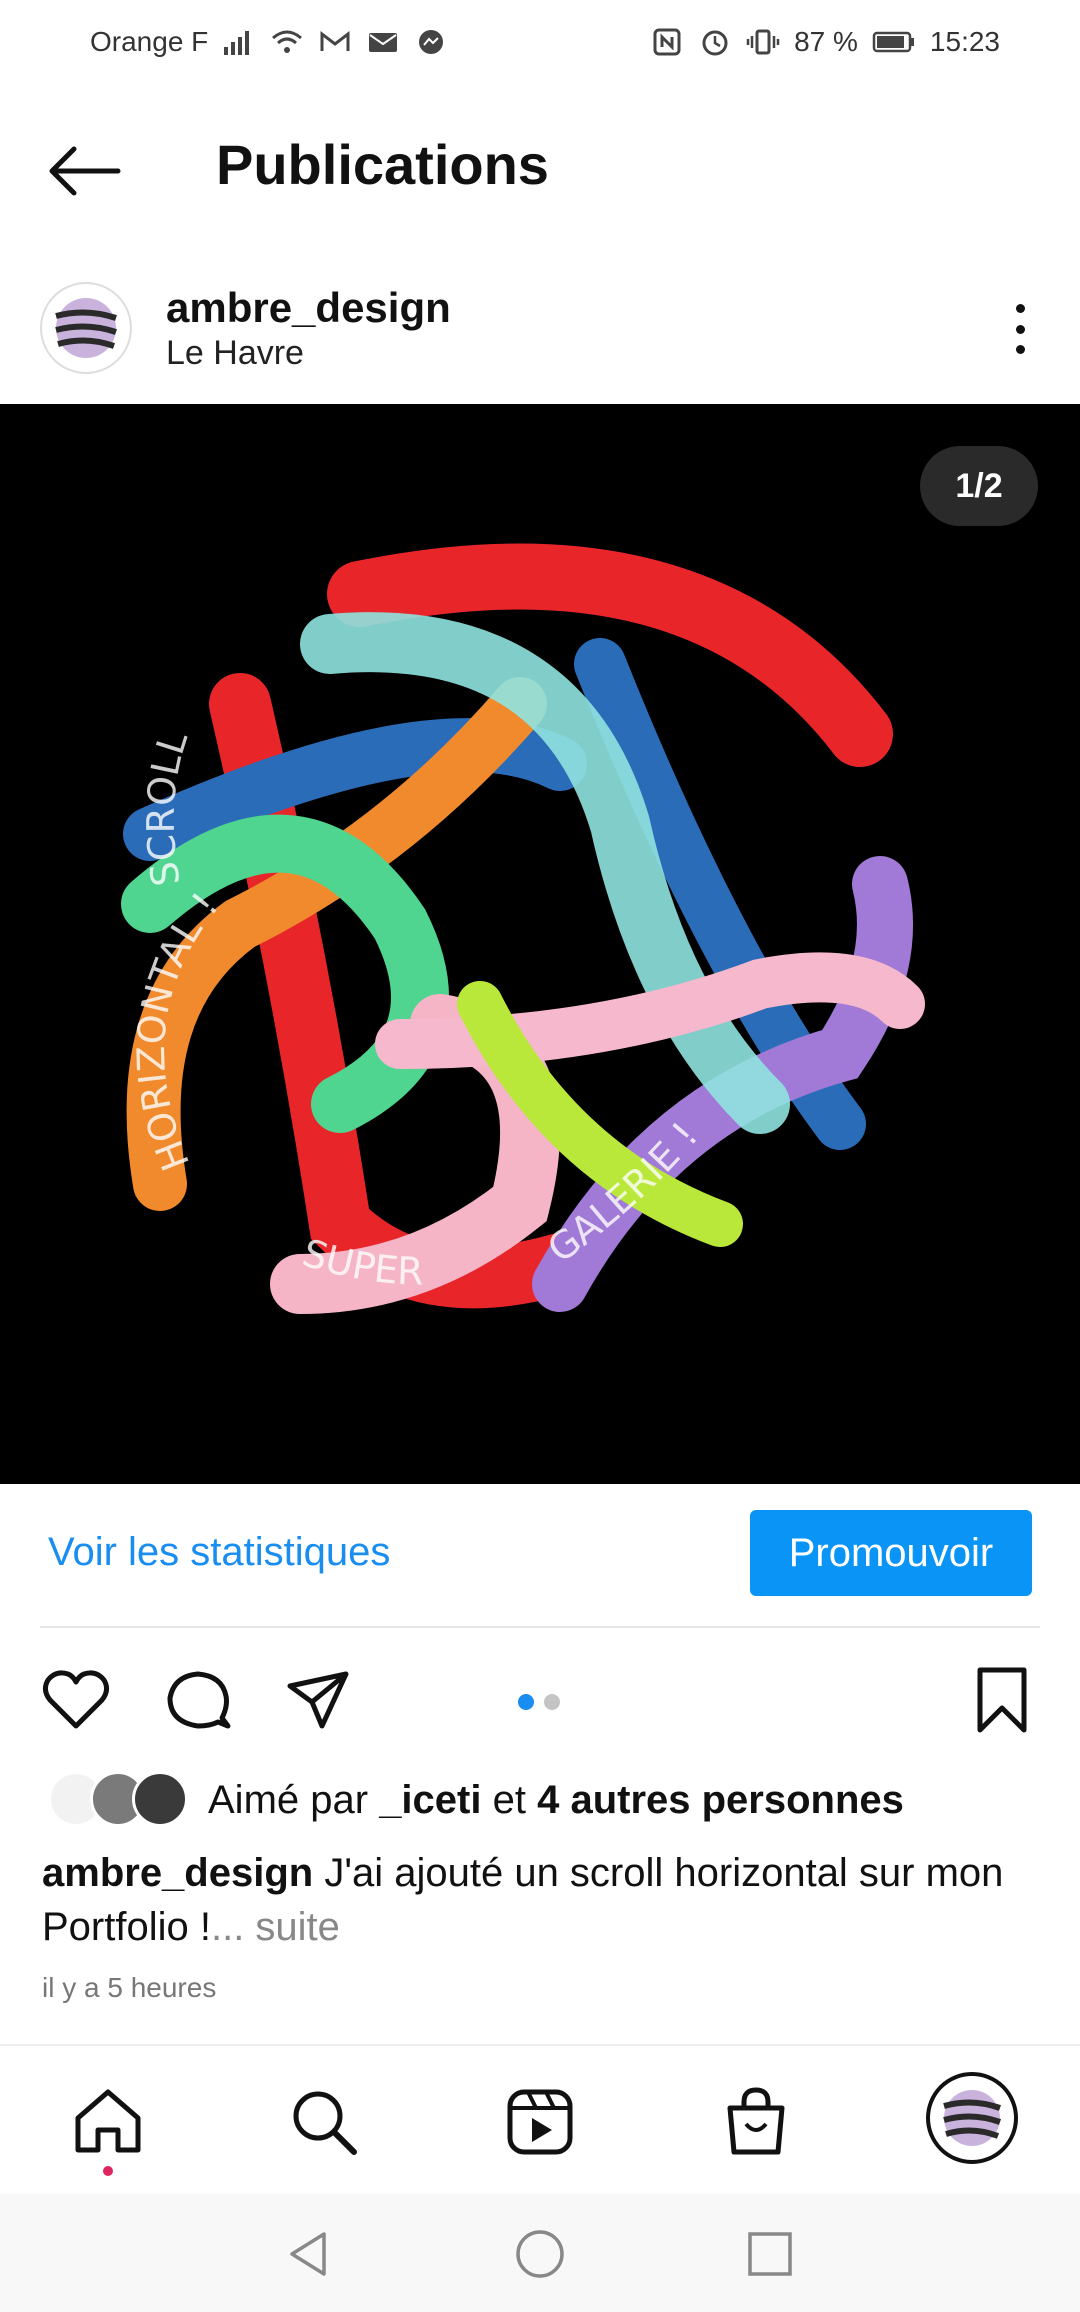  I want to click on battery-percent: 87 %, so click(826, 41).